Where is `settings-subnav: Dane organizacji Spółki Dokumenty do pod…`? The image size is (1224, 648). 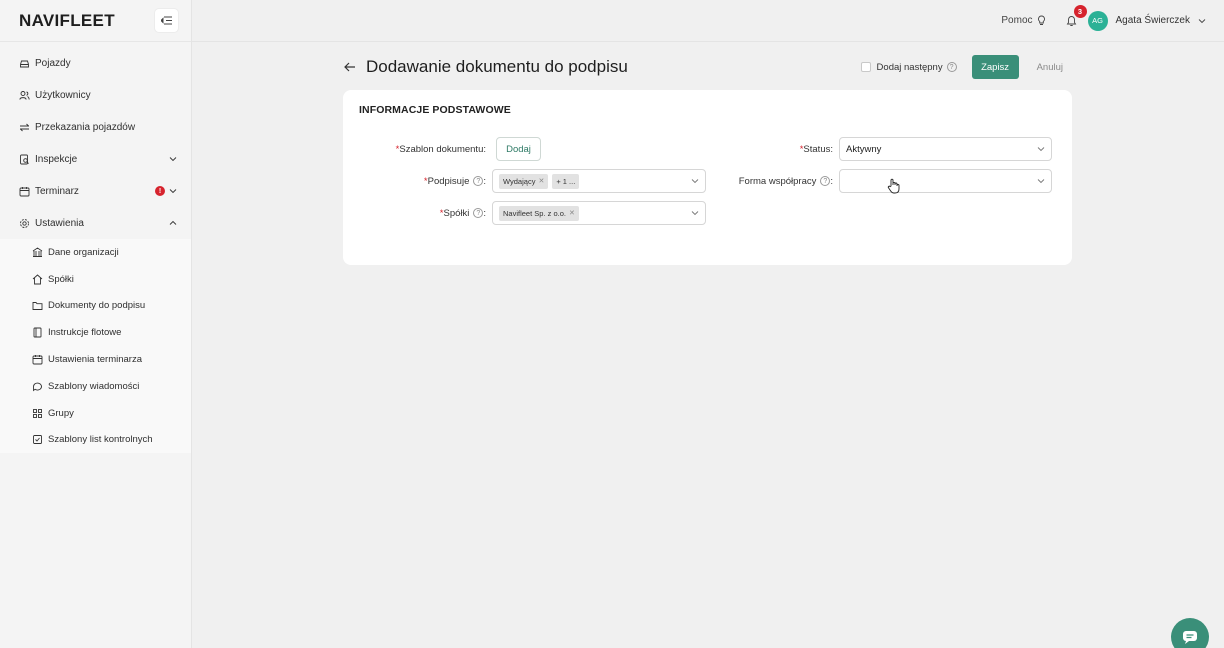
settings-subnav: Dane organizacji Spółki Dokumenty do pod… is located at coordinates (95, 346).